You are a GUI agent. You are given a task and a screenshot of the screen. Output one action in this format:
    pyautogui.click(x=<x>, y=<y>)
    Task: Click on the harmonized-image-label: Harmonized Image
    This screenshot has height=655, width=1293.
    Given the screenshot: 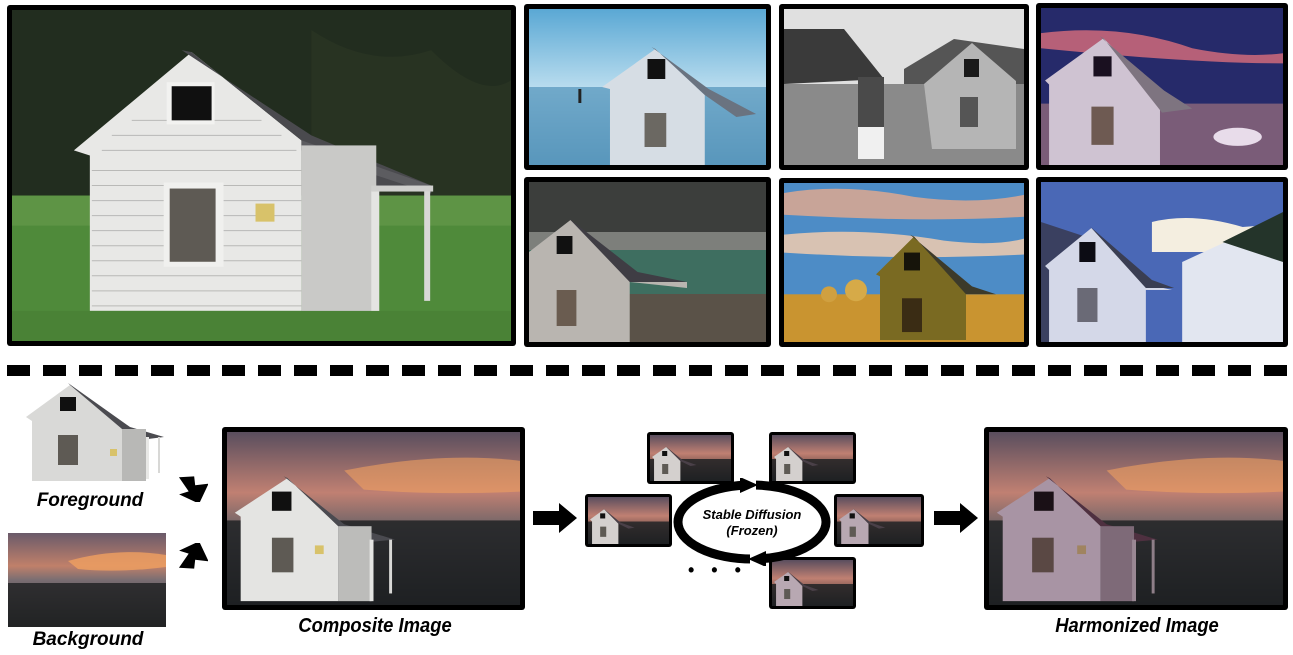 What is the action you would take?
    pyautogui.click(x=1137, y=626)
    